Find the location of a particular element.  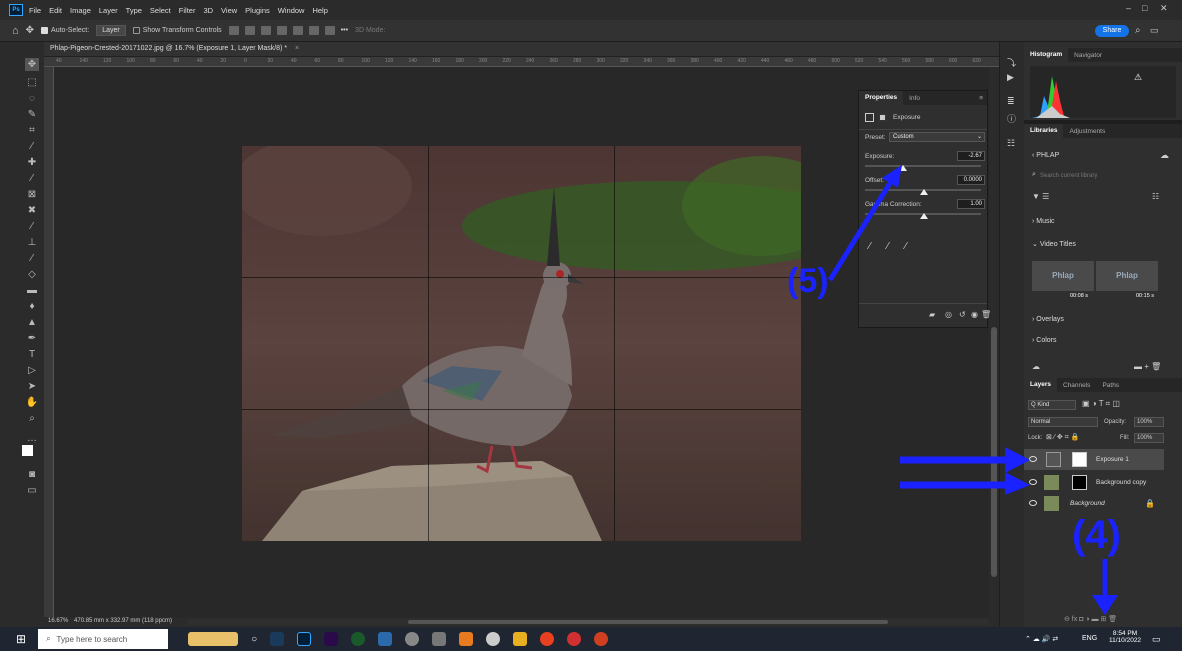

gamma-input: 1.00 is located at coordinates (971, 204).